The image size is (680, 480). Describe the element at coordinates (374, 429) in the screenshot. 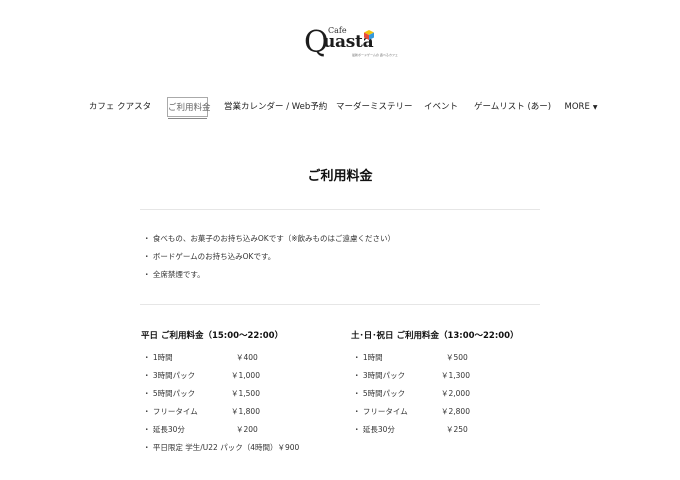

I see `weekend-row-label: ・ 延長30分` at that location.